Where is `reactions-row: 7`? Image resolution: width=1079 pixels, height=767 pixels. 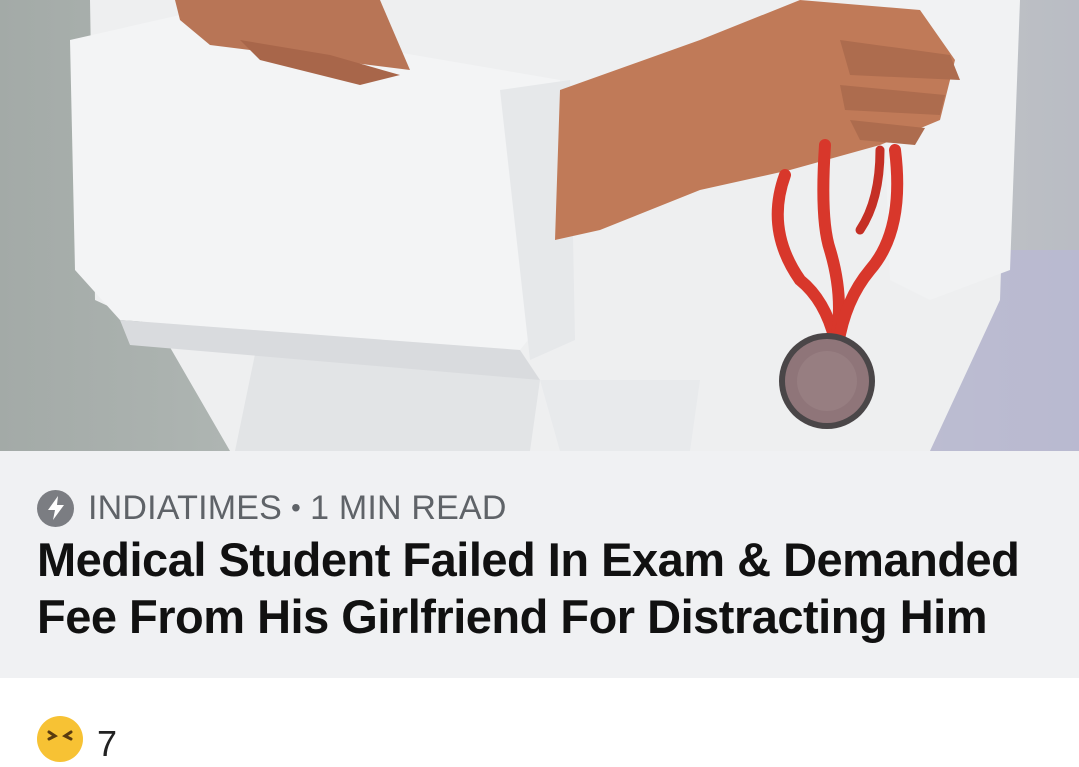 reactions-row: 7 is located at coordinates (77, 740).